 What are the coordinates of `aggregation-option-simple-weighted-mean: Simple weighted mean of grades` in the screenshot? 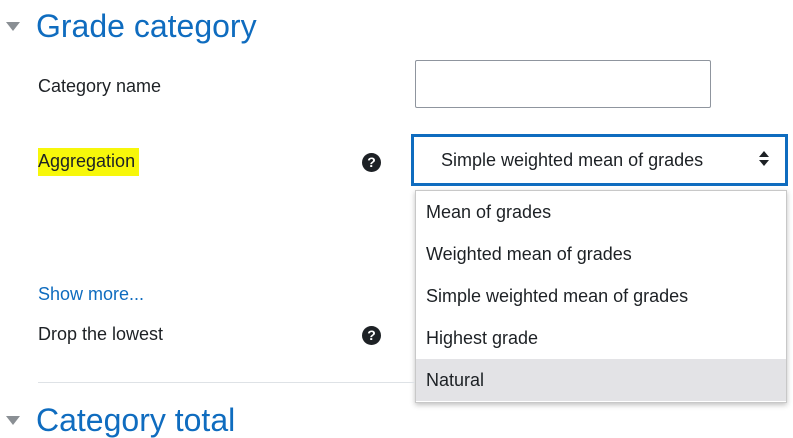 It's located at (601, 296).